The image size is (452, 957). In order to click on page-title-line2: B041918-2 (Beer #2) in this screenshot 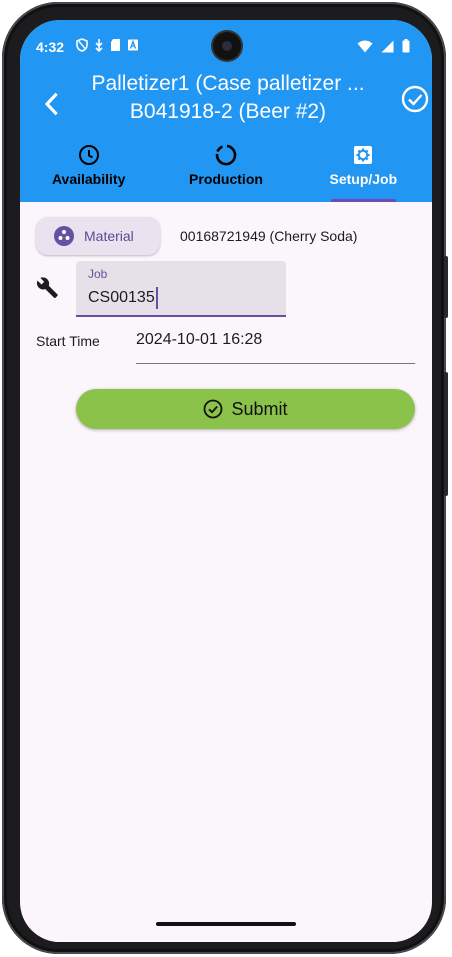, I will do `click(228, 111)`.